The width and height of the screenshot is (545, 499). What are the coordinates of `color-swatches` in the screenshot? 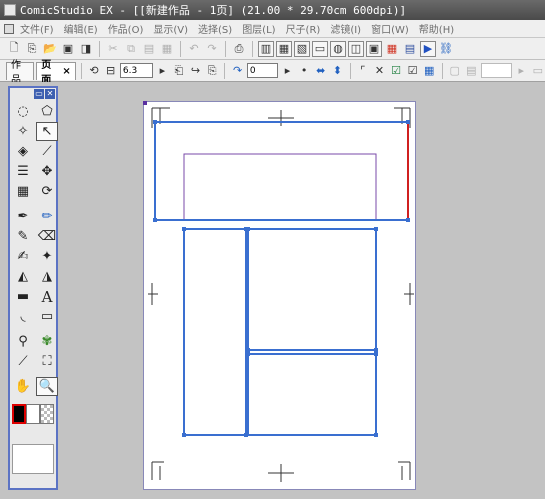 It's located at (33, 414).